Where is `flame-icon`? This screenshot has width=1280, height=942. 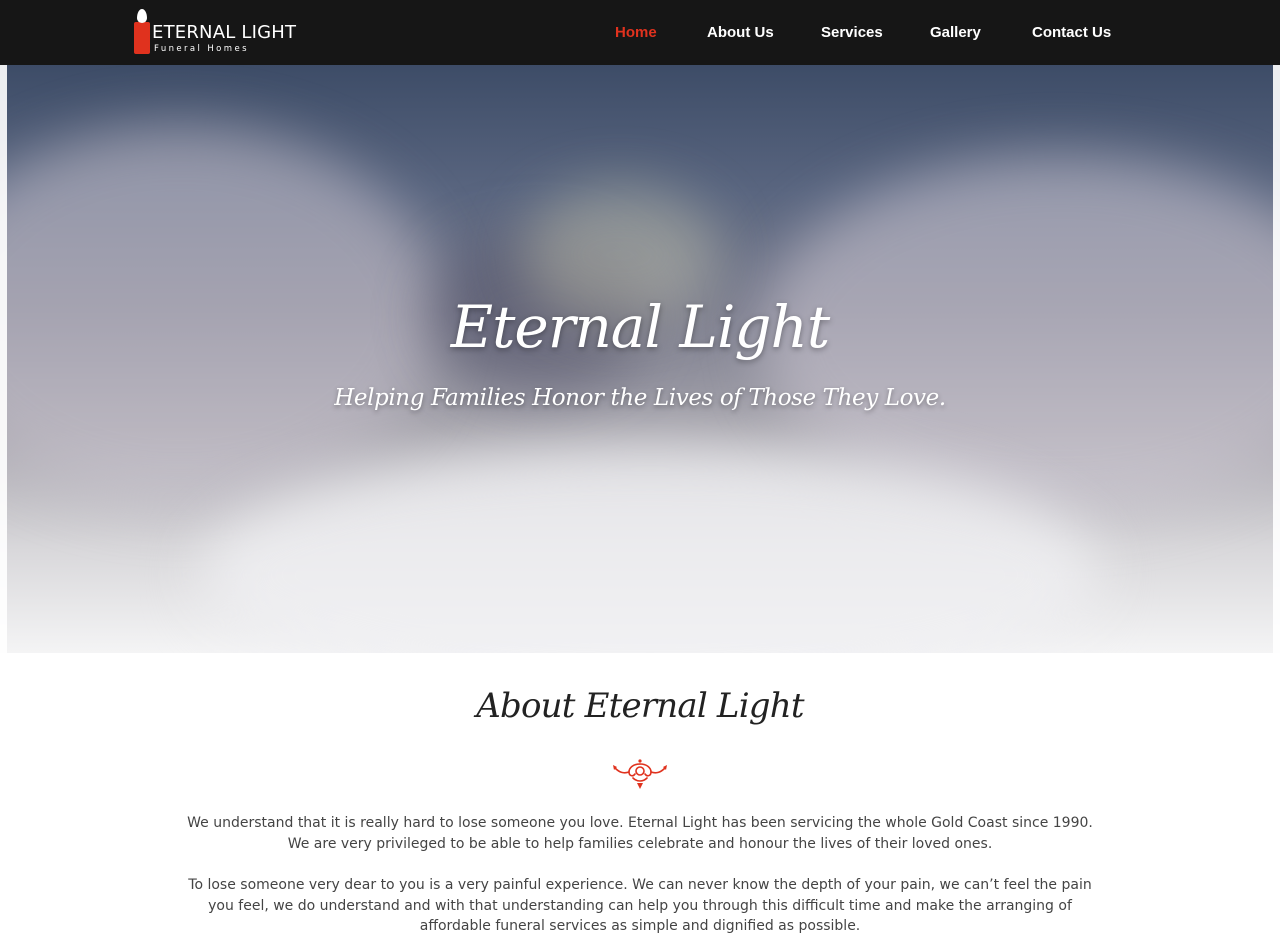 flame-icon is located at coordinates (142, 16).